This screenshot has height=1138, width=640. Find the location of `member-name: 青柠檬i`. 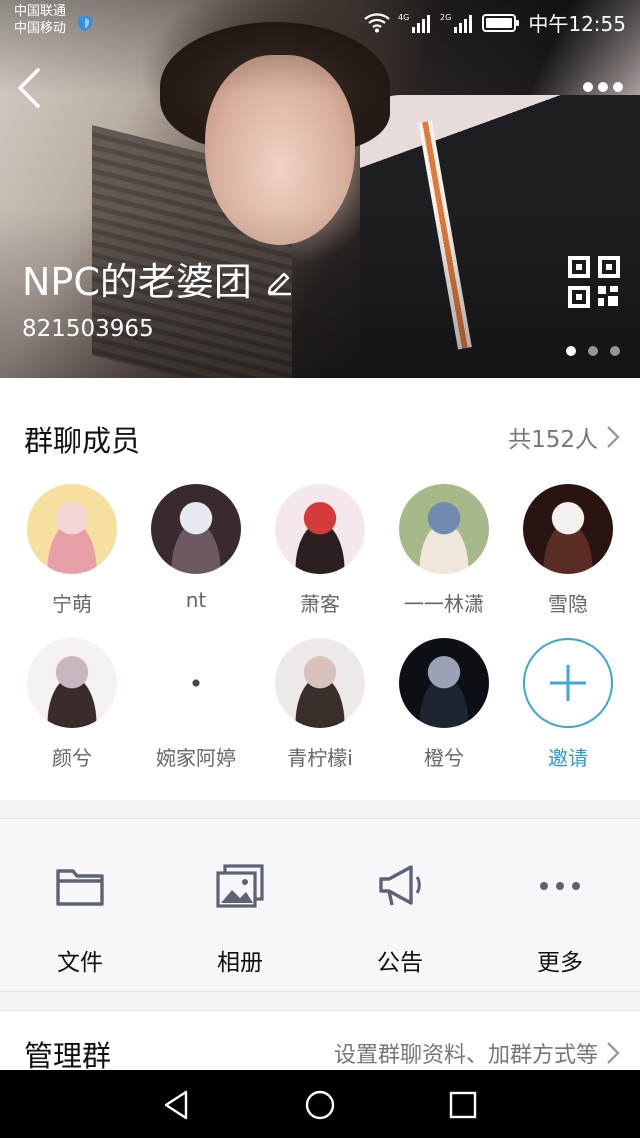

member-name: 青柠檬i is located at coordinates (320, 758).